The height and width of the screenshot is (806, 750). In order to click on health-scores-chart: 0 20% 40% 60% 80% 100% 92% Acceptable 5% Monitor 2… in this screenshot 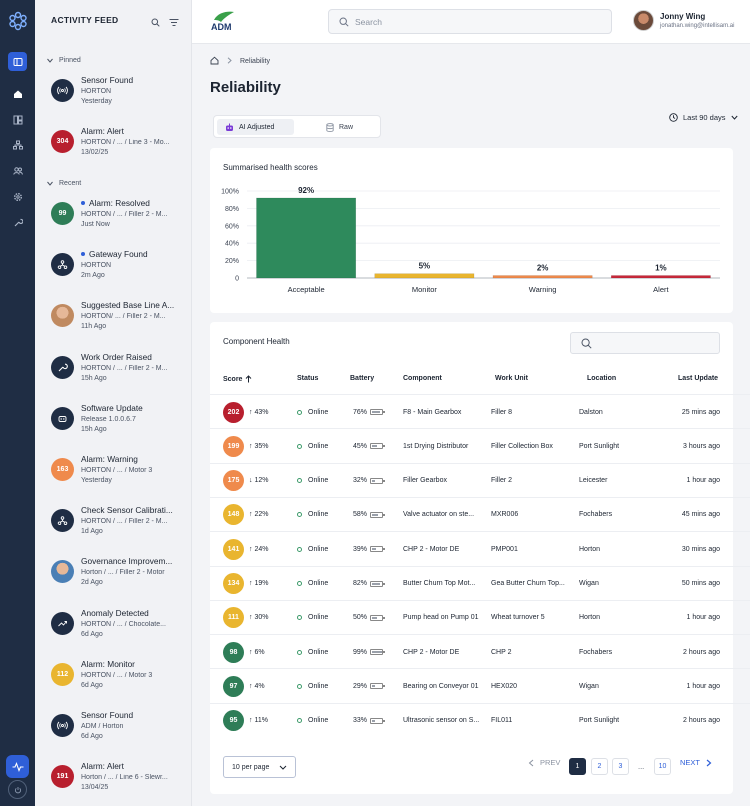, I will do `click(470, 240)`.